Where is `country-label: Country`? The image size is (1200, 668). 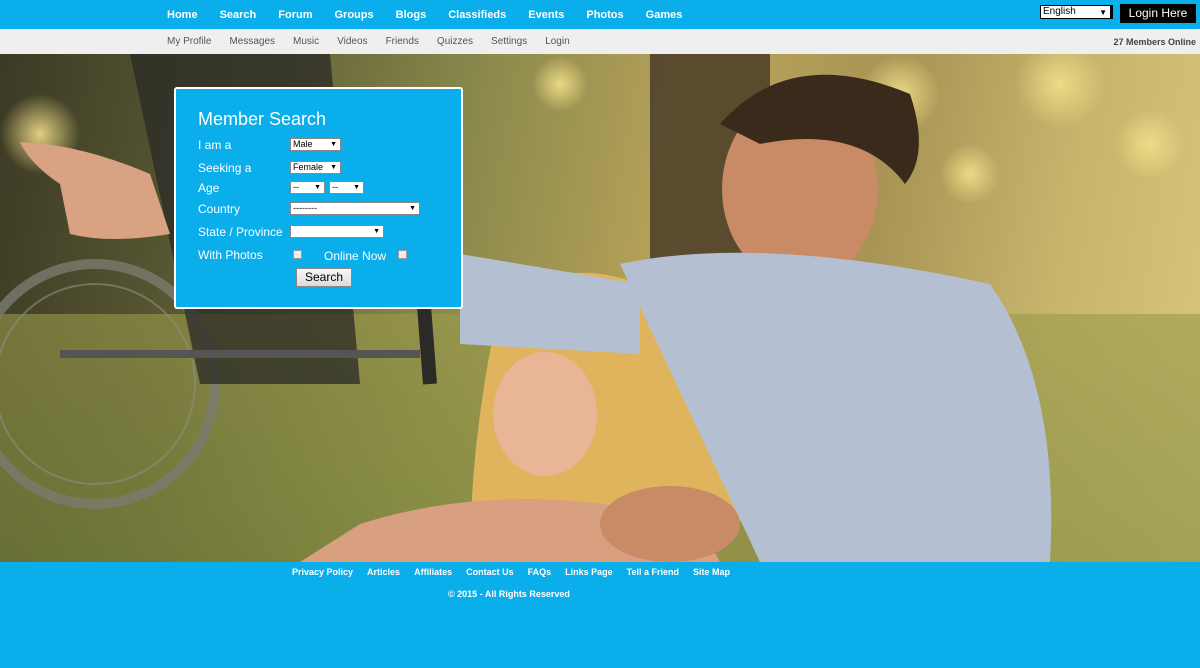
country-label: Country is located at coordinates (219, 209).